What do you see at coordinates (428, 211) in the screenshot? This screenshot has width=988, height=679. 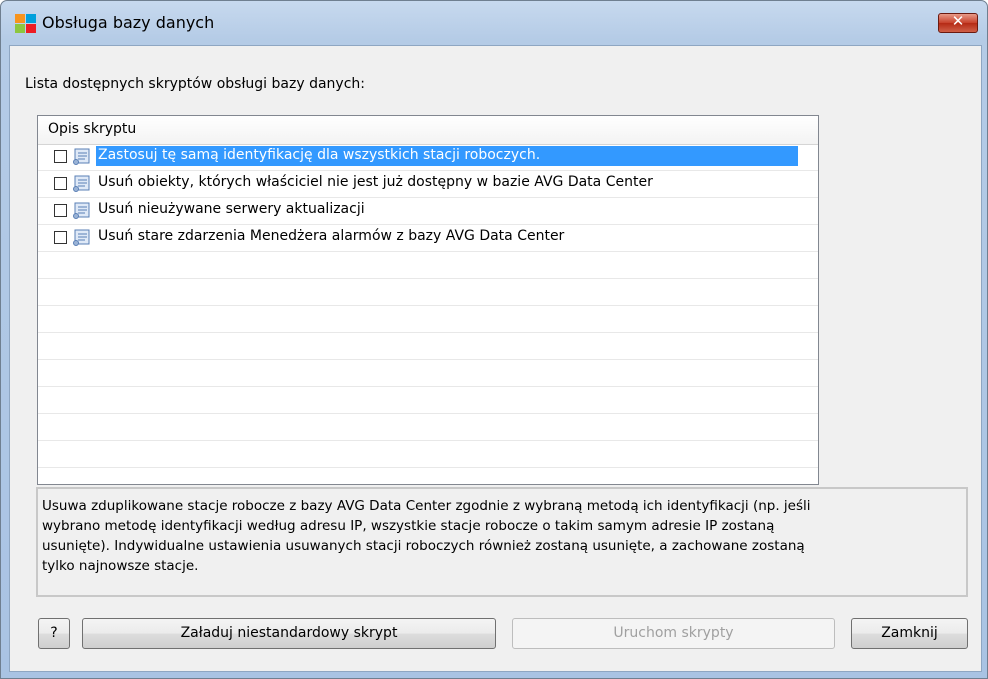 I see `list-item: Usuń nieużywane serwery aktualizacji` at bounding box center [428, 211].